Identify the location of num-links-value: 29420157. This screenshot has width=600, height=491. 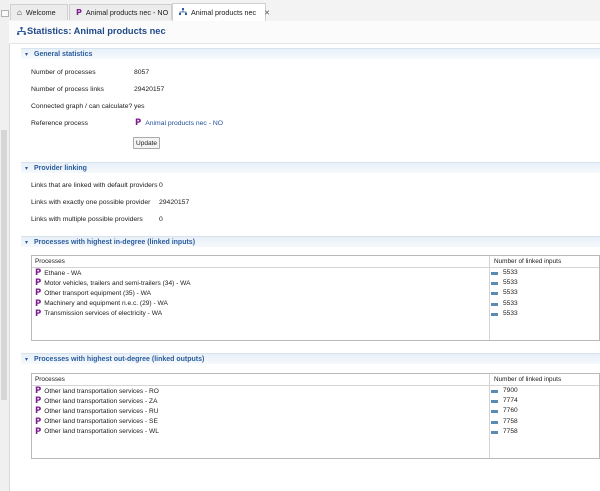
(149, 89).